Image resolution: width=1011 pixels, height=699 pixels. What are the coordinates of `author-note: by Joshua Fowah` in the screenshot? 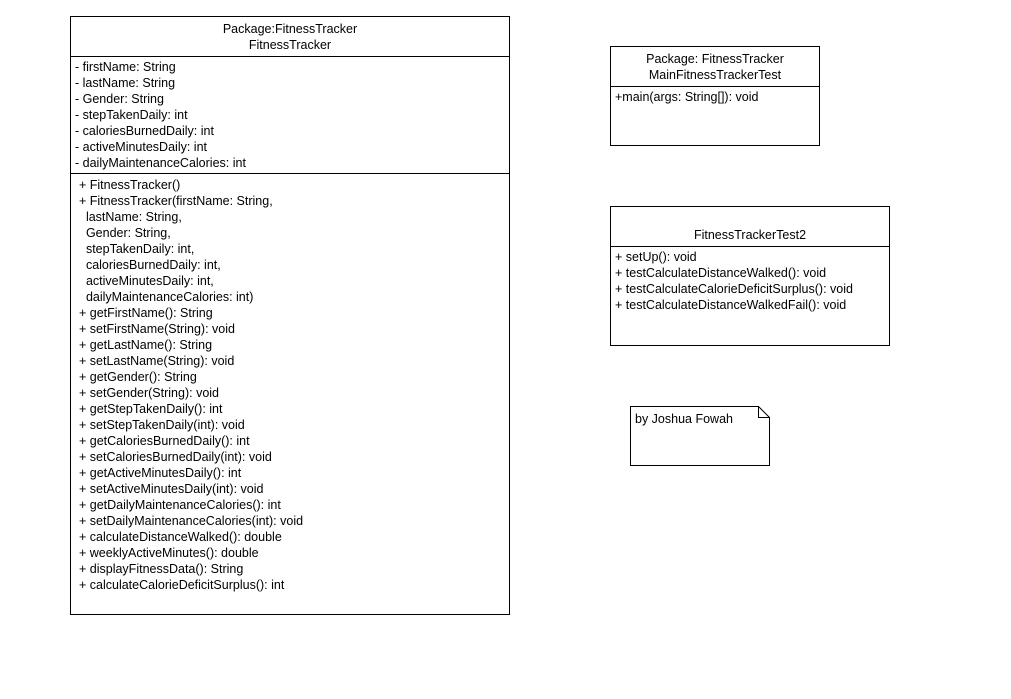 It's located at (700, 436).